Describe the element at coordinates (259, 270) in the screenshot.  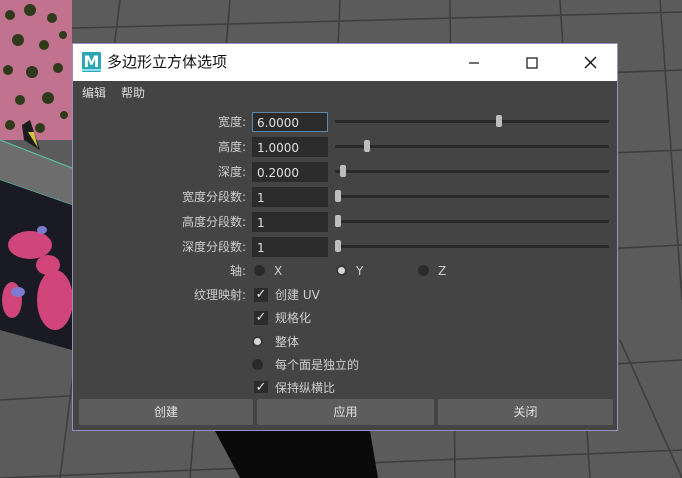
I see `axis-x-radio` at that location.